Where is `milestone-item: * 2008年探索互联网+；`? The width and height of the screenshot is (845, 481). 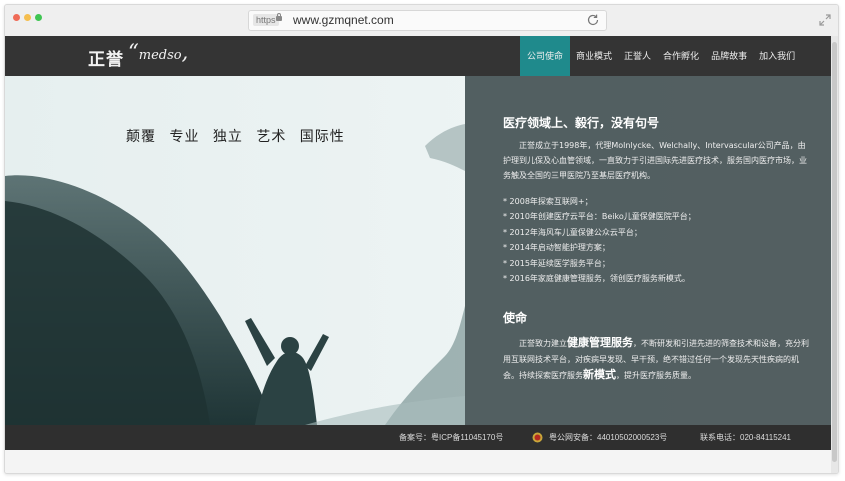
milestone-item: * 2008年探索互联网+； is located at coordinates (548, 201).